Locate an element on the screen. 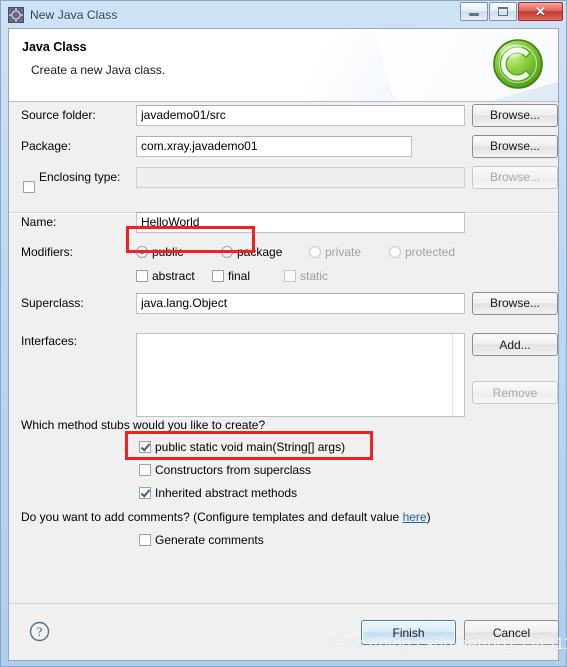  modifier-checkbox-final: final is located at coordinates (231, 276).